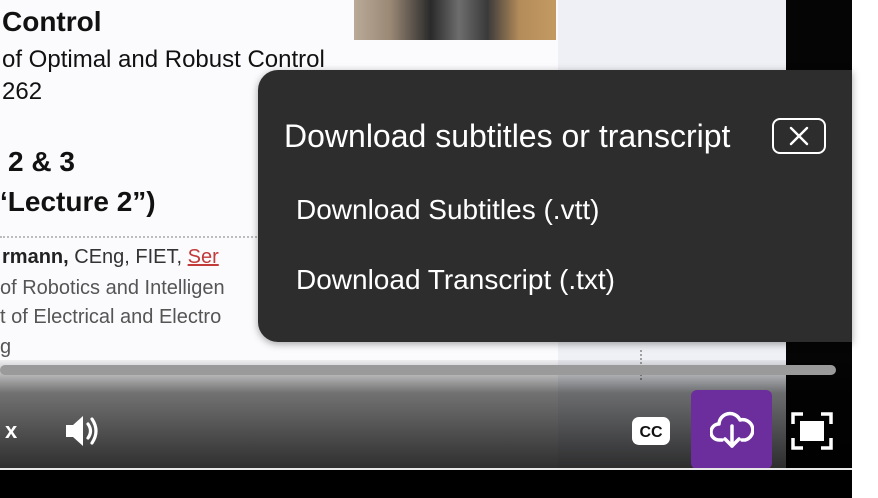  I want to click on slide-subtitle-line2: 262, so click(22, 91).